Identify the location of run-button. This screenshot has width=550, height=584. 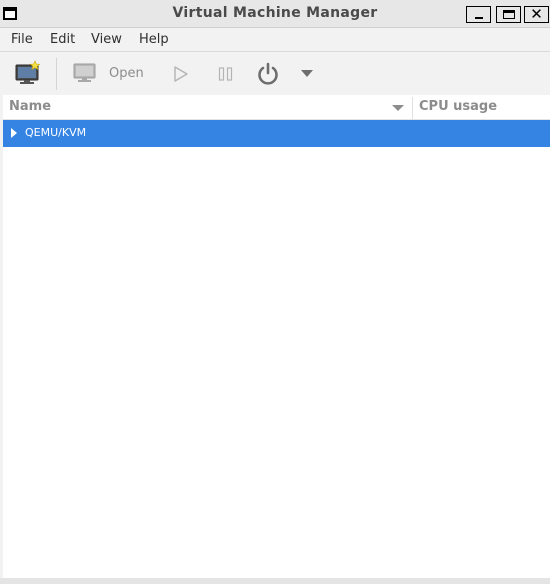
(181, 74).